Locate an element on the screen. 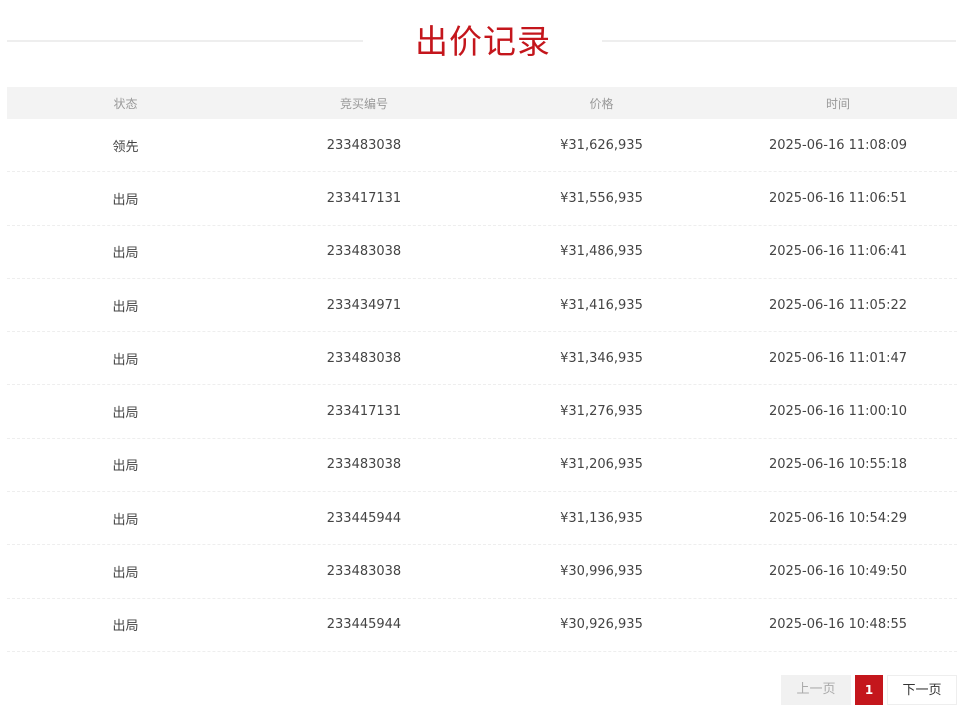 Image resolution: width=960 pixels, height=707 pixels. pagination: 上一页 1 下一页 is located at coordinates (869, 690).